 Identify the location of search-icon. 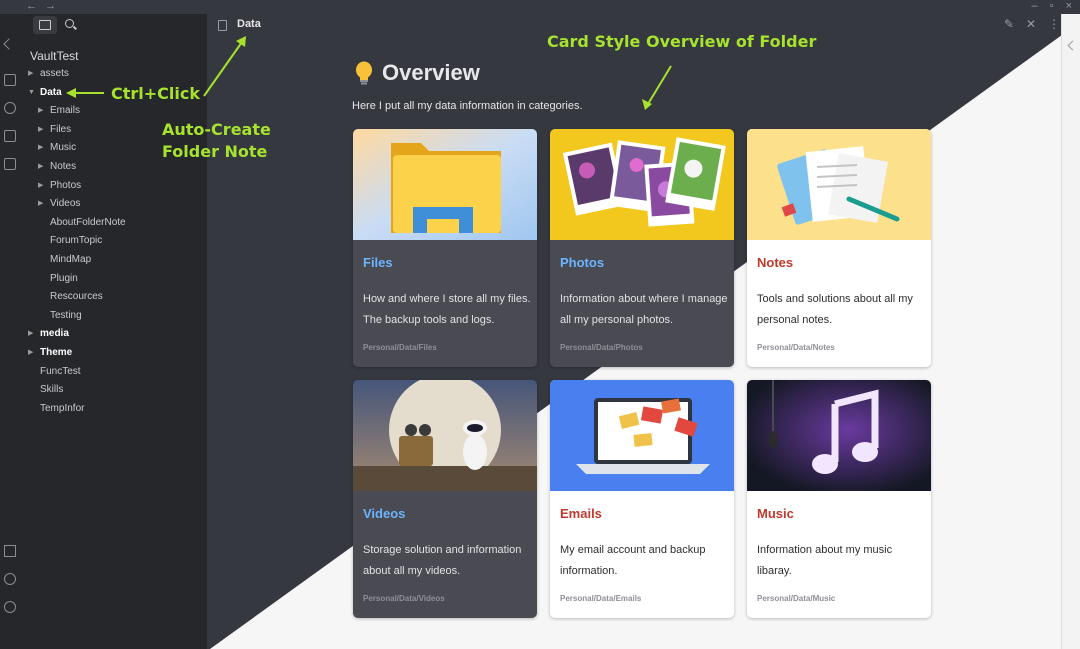
(69, 23).